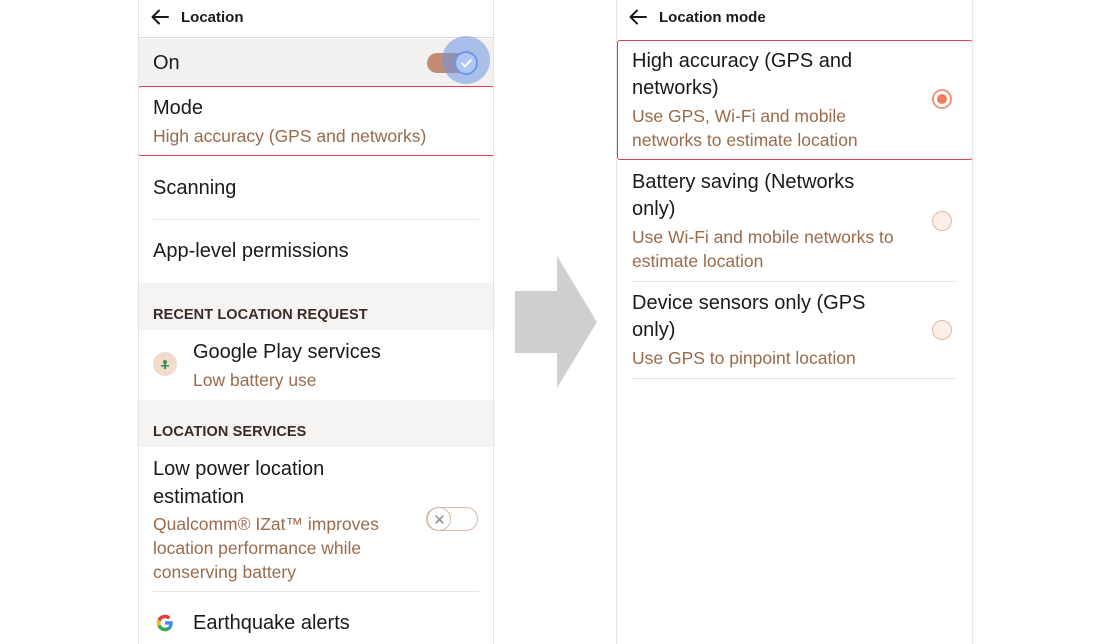  Describe the element at coordinates (164, 623) in the screenshot. I see `google-g-icon` at that location.